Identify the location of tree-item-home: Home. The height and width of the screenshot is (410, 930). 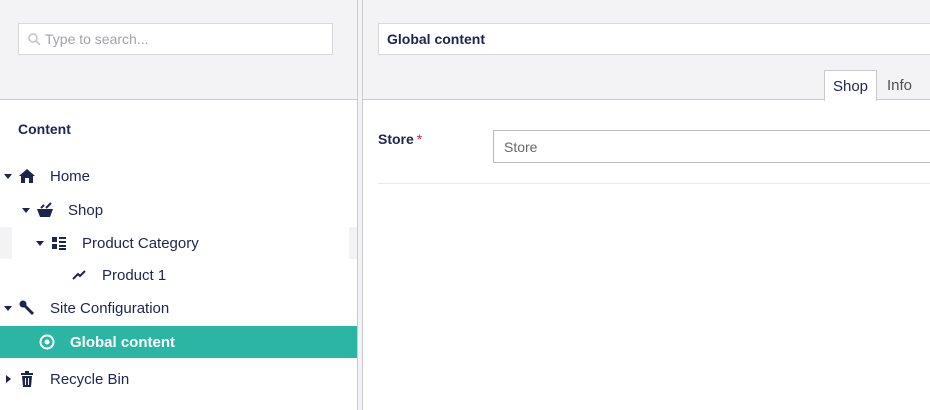
(178, 176).